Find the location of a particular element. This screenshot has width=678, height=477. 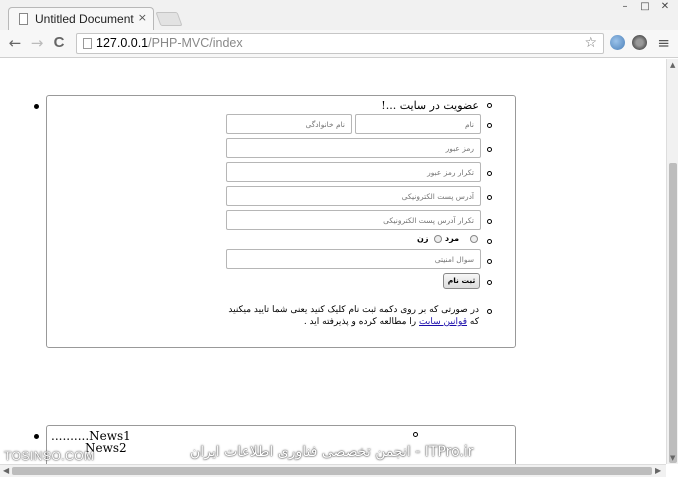

scroll-down-icon: ▼ is located at coordinates (672, 458).